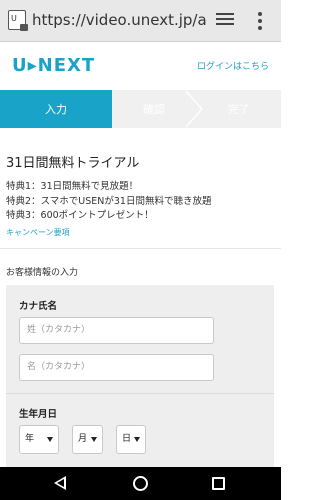 Image resolution: width=320 pixels, height=500 pixels. What do you see at coordinates (116, 367) in the screenshot?
I see `first-name-kana-input: 名（カタカナ）` at bounding box center [116, 367].